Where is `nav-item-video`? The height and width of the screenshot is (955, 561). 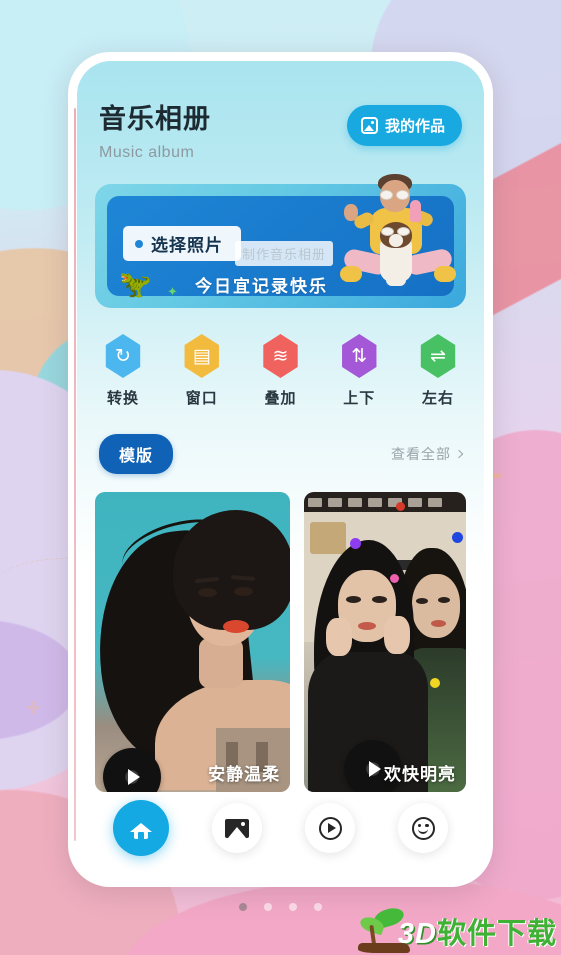
nav-item-video is located at coordinates (330, 828).